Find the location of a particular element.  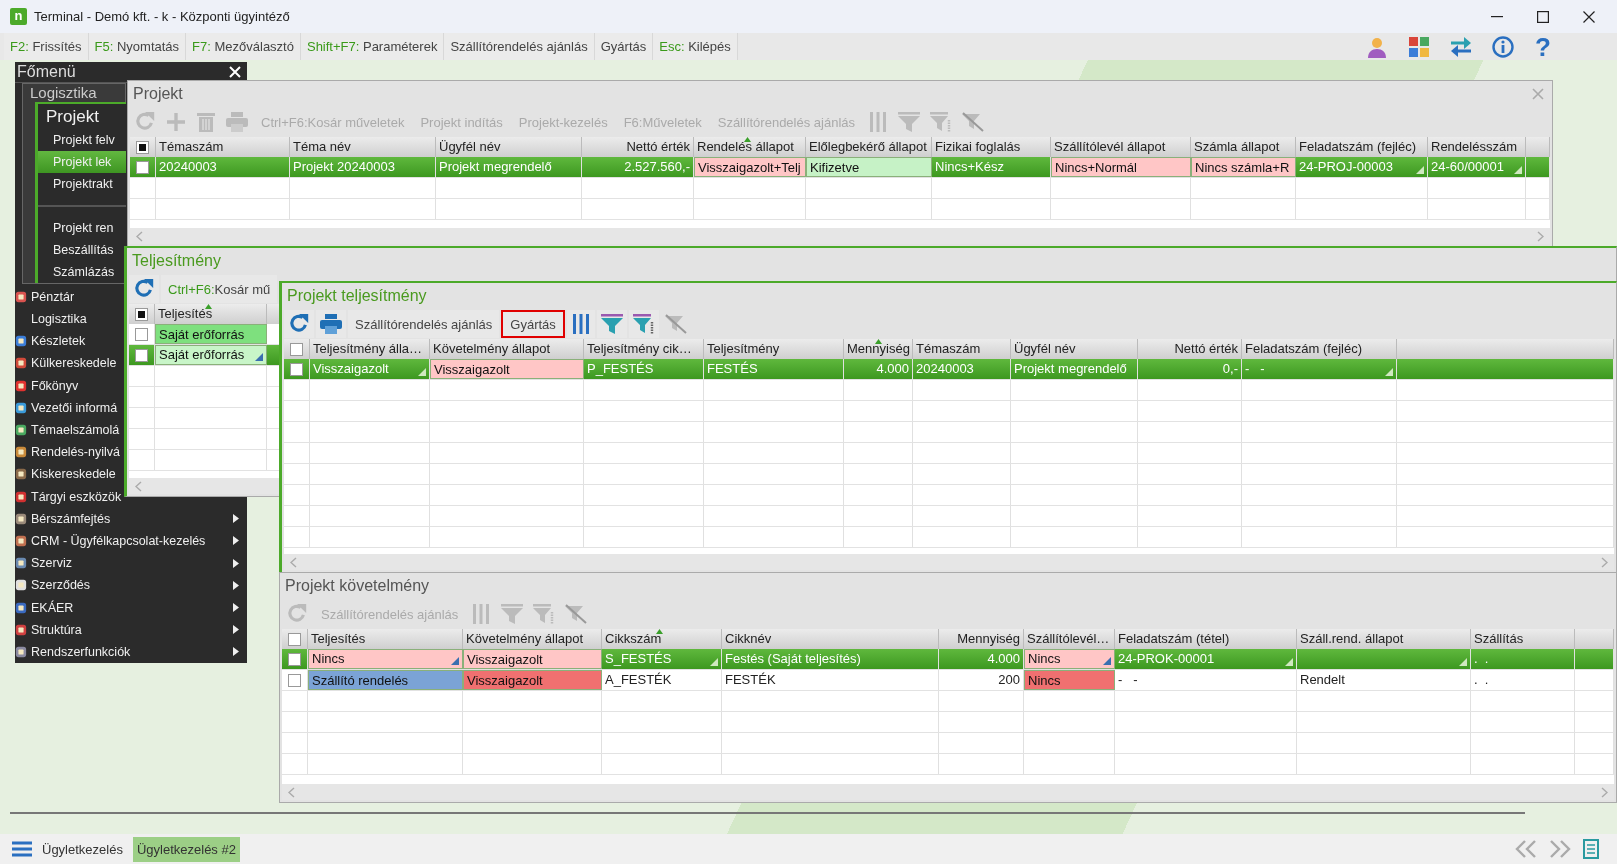

table-cell: 0,- is located at coordinates (1190, 369).